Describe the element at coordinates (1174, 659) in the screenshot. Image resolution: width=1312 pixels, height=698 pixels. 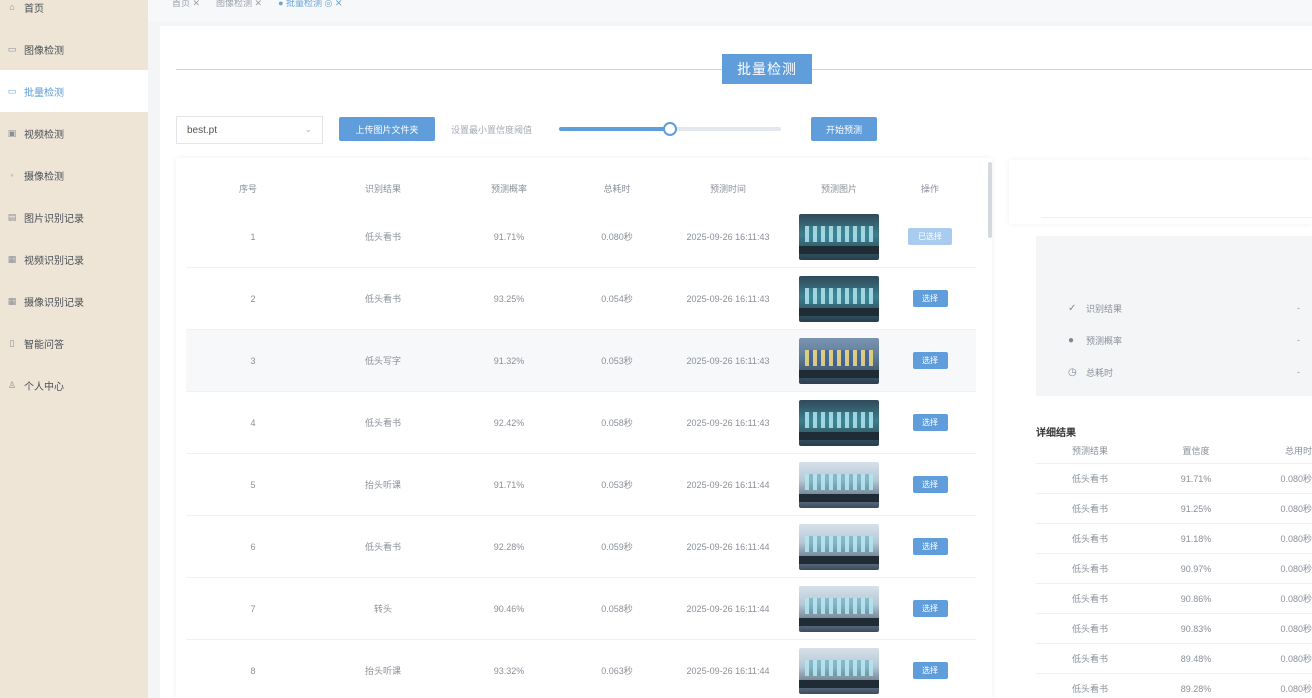
I see `detail-row: 低头看书 89.48% 0.080秒` at that location.